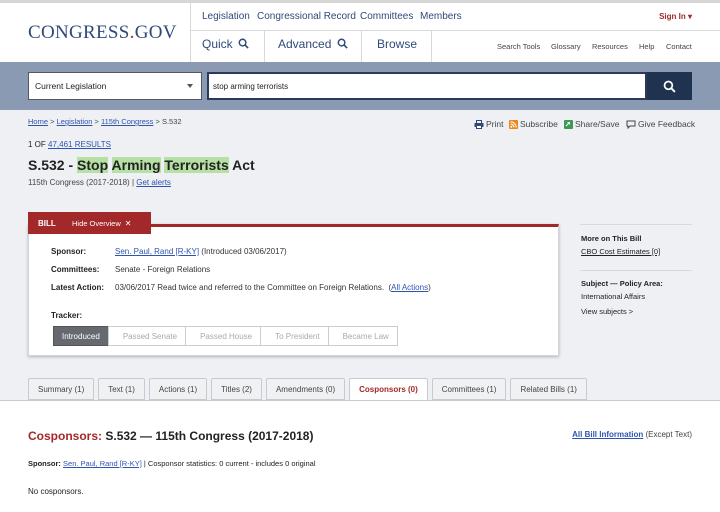  Describe the element at coordinates (313, 44) in the screenshot. I see `advanced-search-link: Advanced` at that location.